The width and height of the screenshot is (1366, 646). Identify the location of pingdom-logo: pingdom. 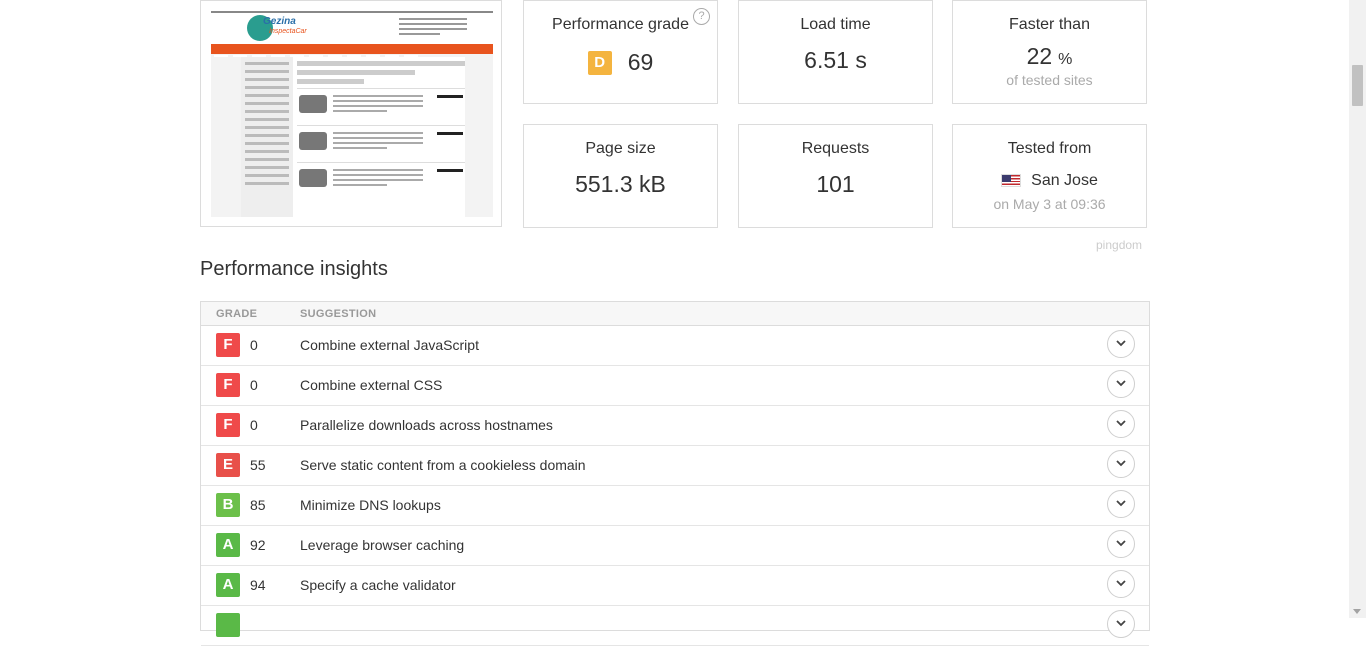
(1119, 245).